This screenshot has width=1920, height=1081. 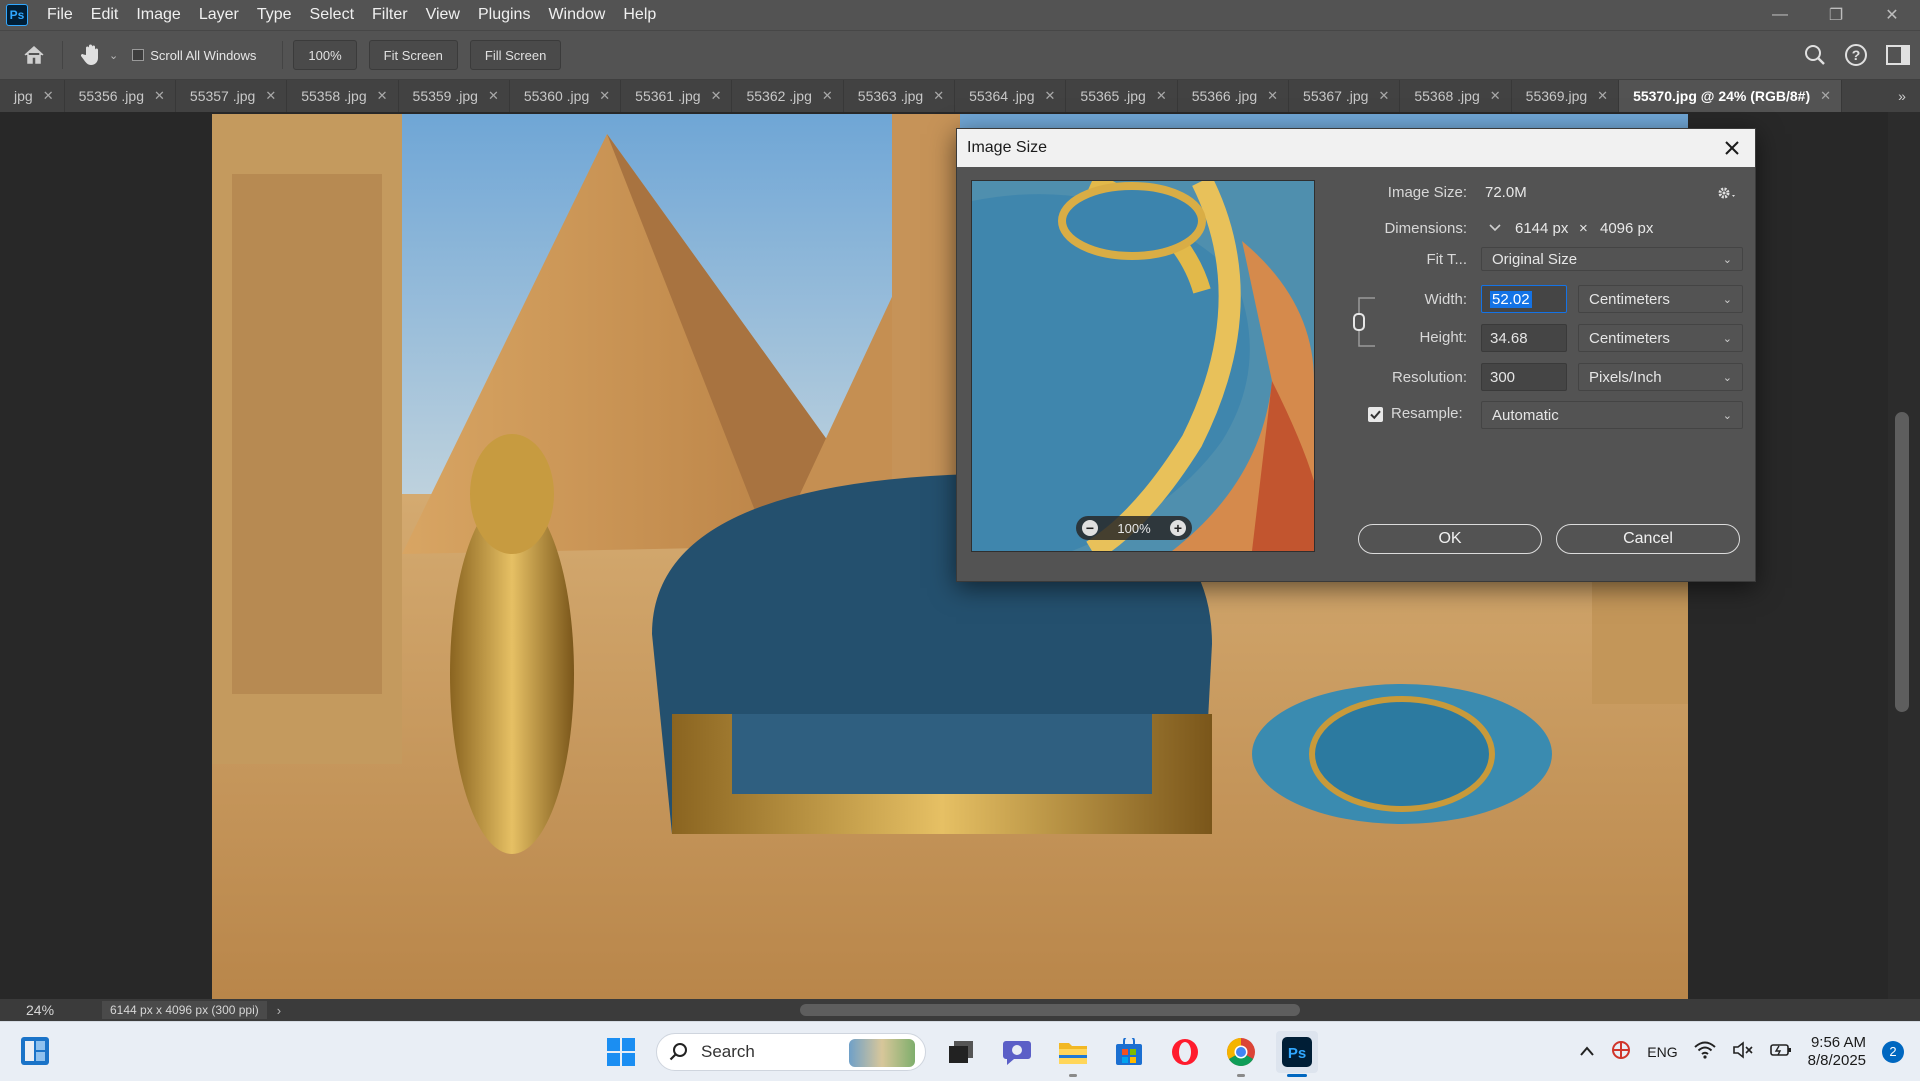 I want to click on tab-document: 55364 .jpg ✕, so click(x=1011, y=96).